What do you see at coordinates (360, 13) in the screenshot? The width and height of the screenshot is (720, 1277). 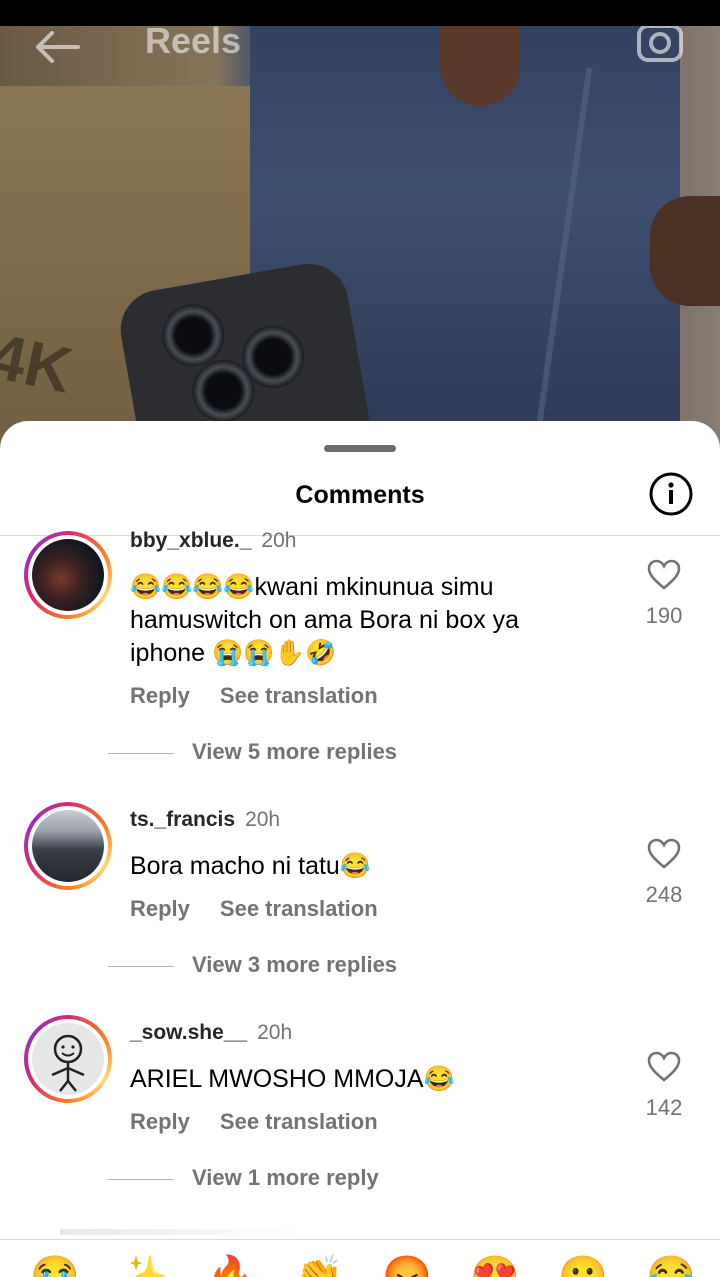 I see `status-bar` at bounding box center [360, 13].